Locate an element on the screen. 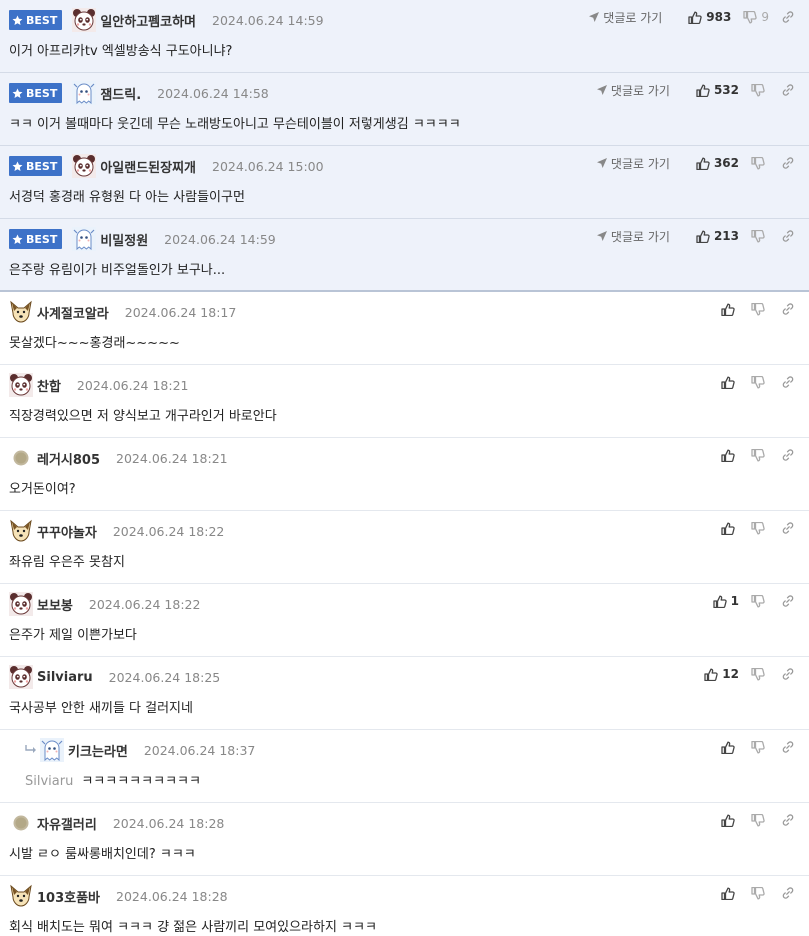 The height and width of the screenshot is (936, 809). like-button: 213 is located at coordinates (717, 236).